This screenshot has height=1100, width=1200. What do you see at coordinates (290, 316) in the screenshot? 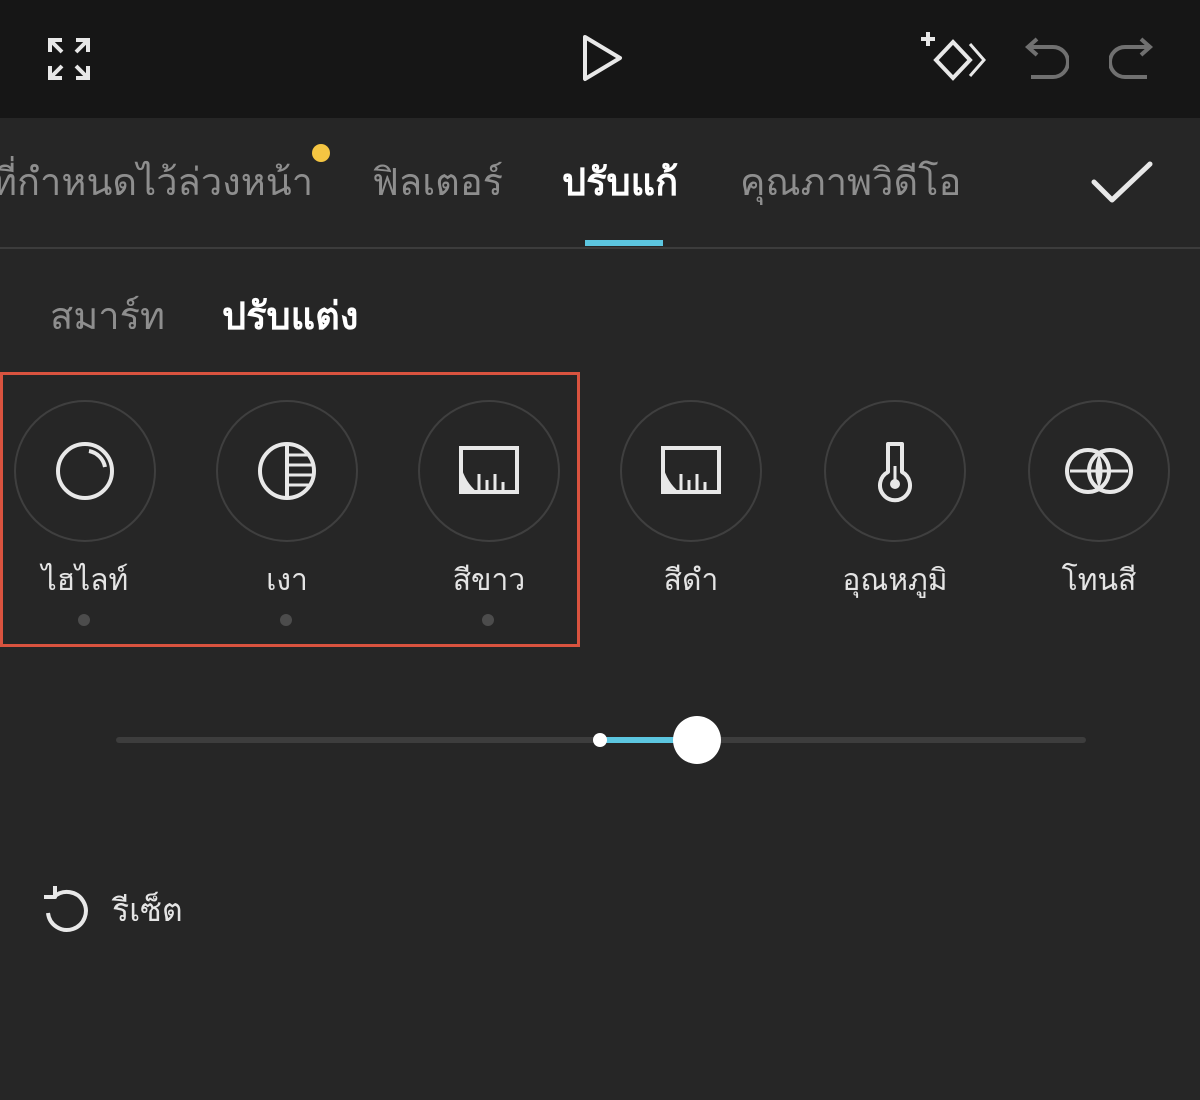
I see `subtab-customize: ปรับแต่ง` at bounding box center [290, 316].